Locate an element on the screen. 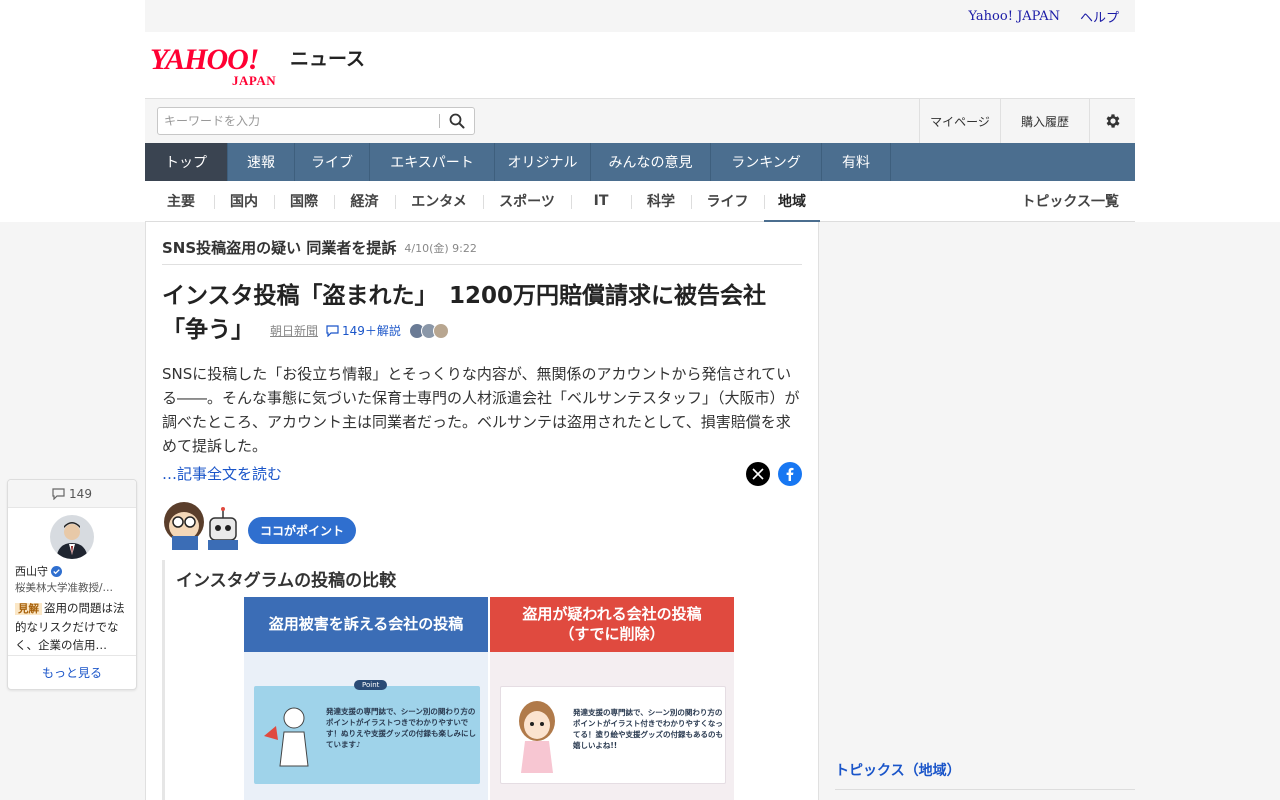 This screenshot has width=1280, height=800. yahoo-news-logo: YAHOO! JAPAN ニュース is located at coordinates (258, 65).